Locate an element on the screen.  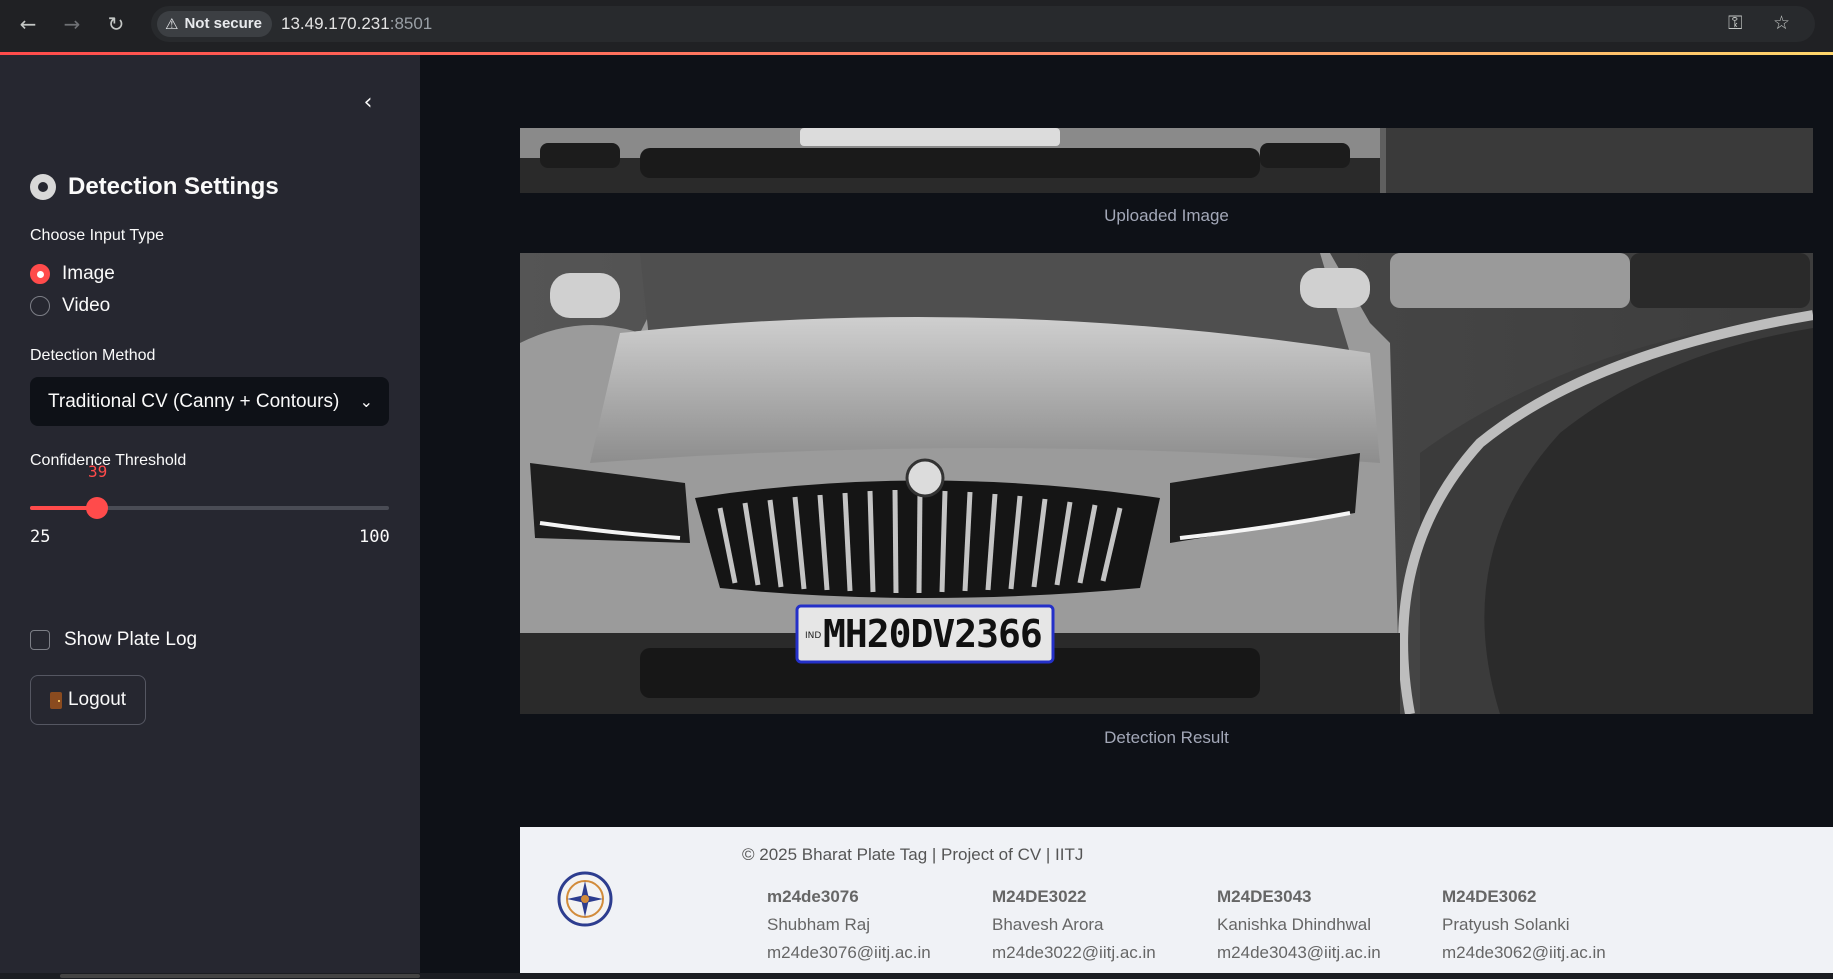
member-id: M24DE3062 is located at coordinates (1489, 896).